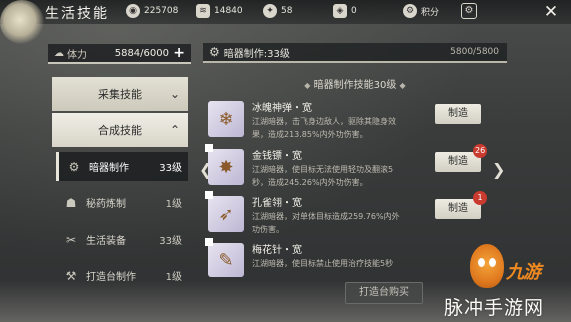 The width and height of the screenshot is (571, 322). What do you see at coordinates (268, 229) in the screenshot?
I see `recipe-desc: 功伤害。` at bounding box center [268, 229].